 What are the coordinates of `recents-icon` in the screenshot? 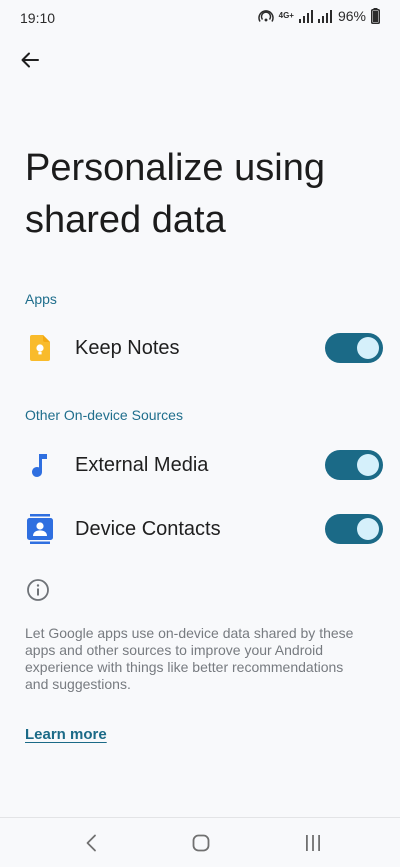 It's located at (313, 843).